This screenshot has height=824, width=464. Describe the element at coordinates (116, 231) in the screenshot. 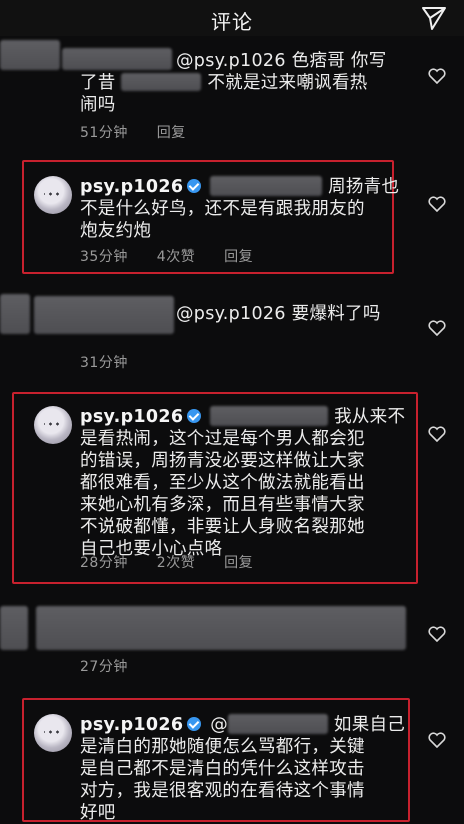

I see `comment-2-line3: 炮友约炮` at that location.